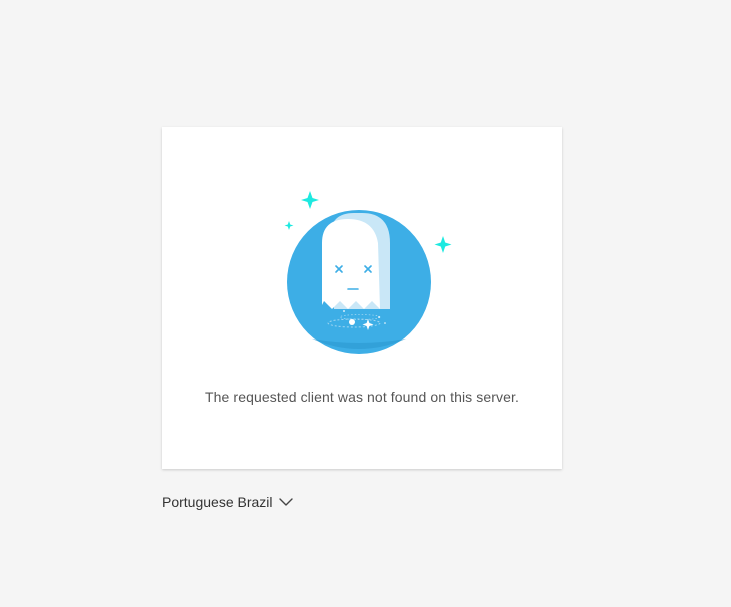 This screenshot has height=607, width=731. I want to click on language-selected-label: Portuguese Brazil, so click(217, 502).